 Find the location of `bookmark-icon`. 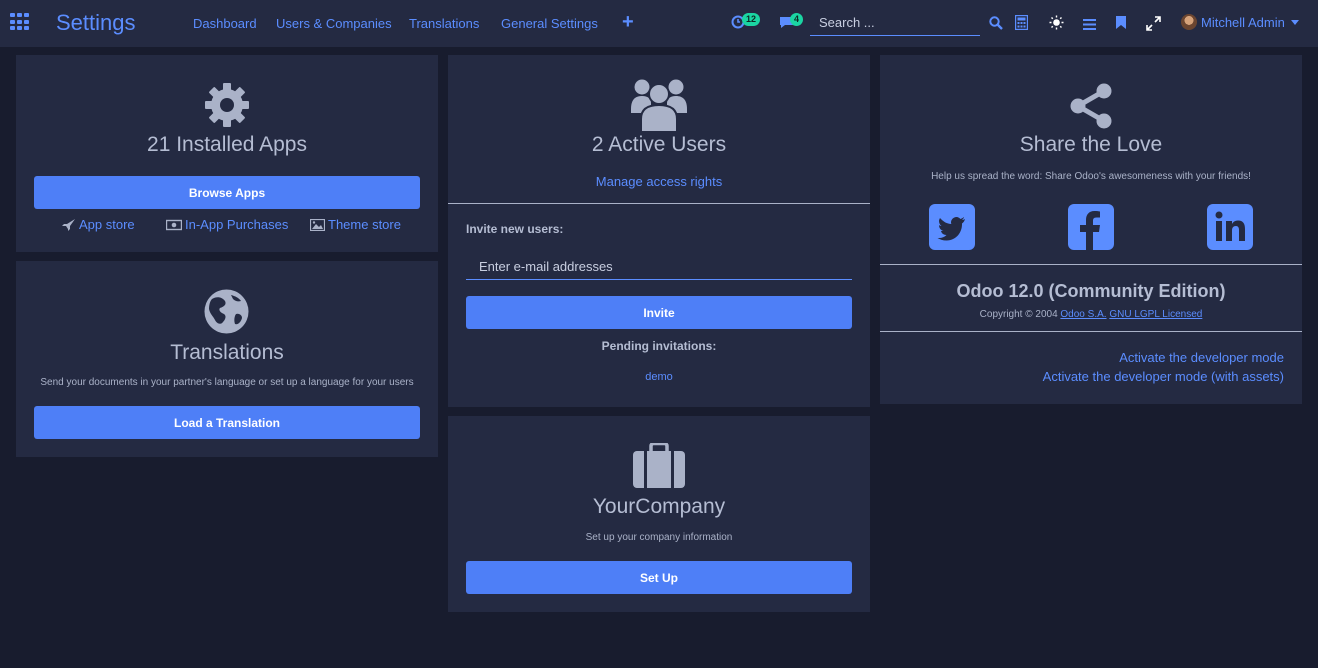

bookmark-icon is located at coordinates (1121, 25).